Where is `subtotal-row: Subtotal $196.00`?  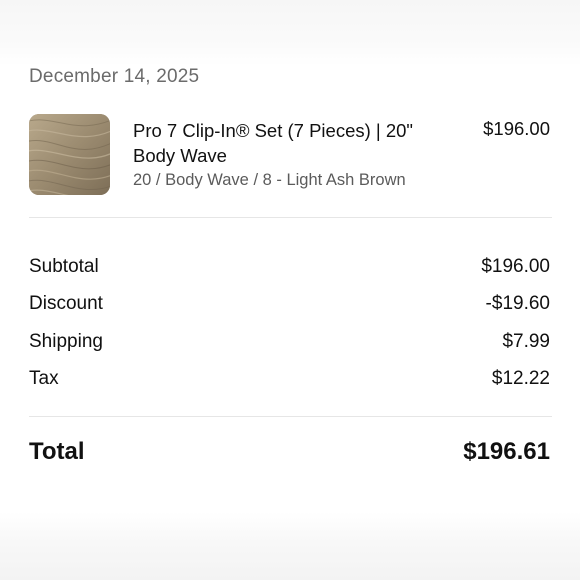
subtotal-row: Subtotal $196.00 is located at coordinates (289, 269).